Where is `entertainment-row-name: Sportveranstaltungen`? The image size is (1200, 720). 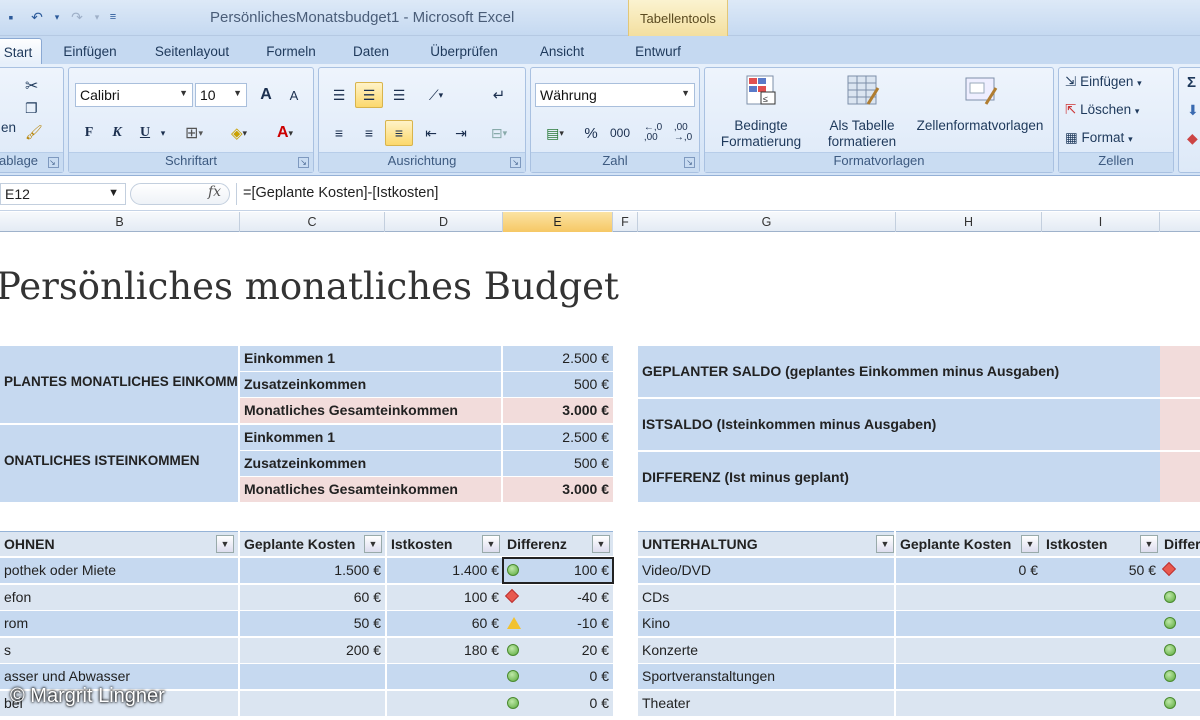
entertainment-row-name: Sportveranstaltungen is located at coordinates (766, 677).